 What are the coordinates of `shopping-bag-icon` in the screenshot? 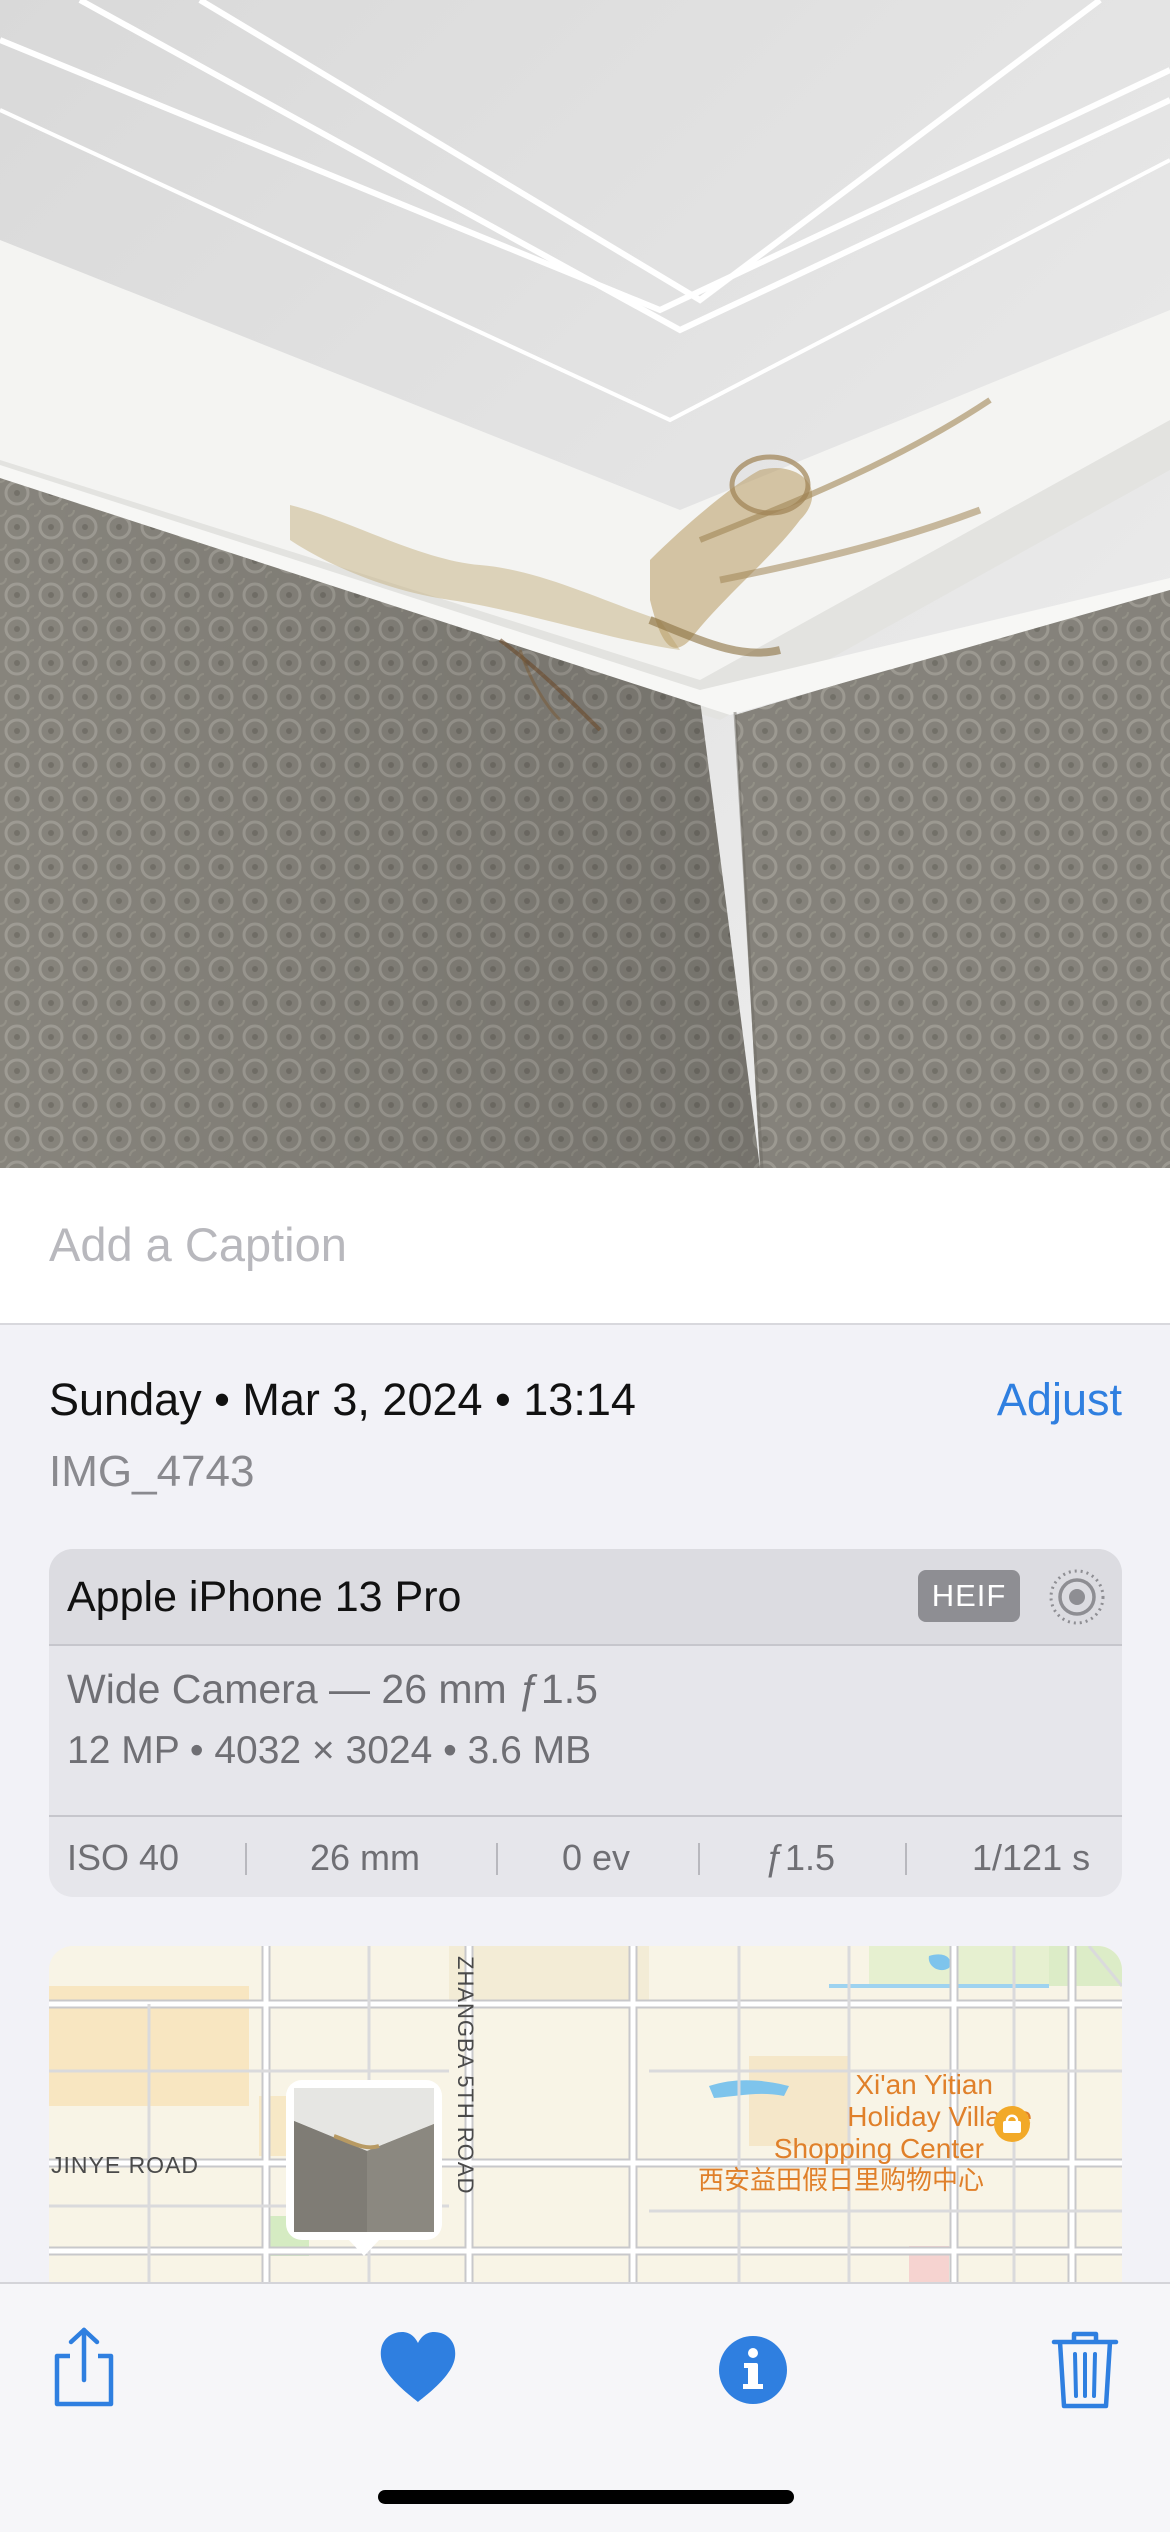 It's located at (1012, 2124).